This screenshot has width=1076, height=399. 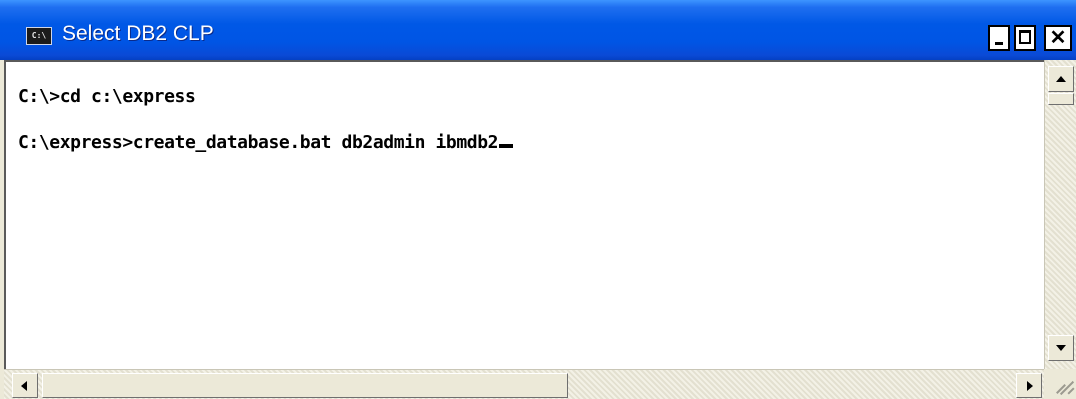 I want to click on arrow-right-icon, so click(x=1030, y=386).